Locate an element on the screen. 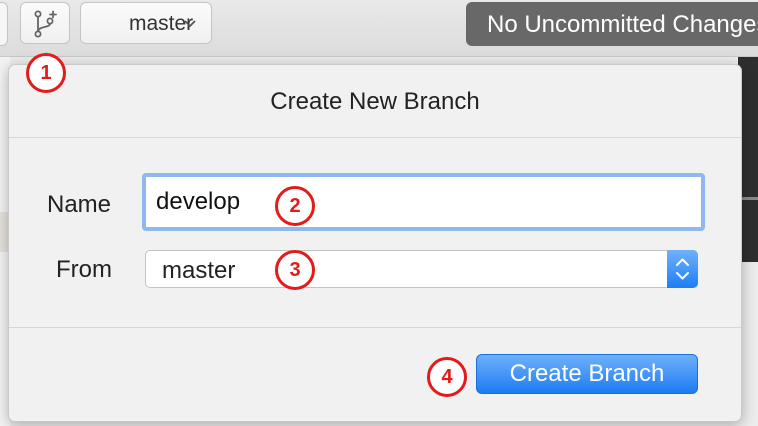  toolbar-button-partial is located at coordinates (4, 24).